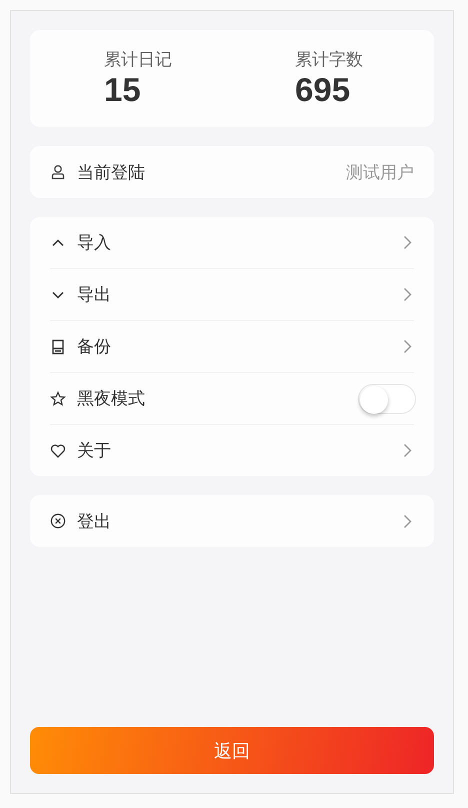  What do you see at coordinates (111, 399) in the screenshot?
I see `menu-label: 黑夜模式` at bounding box center [111, 399].